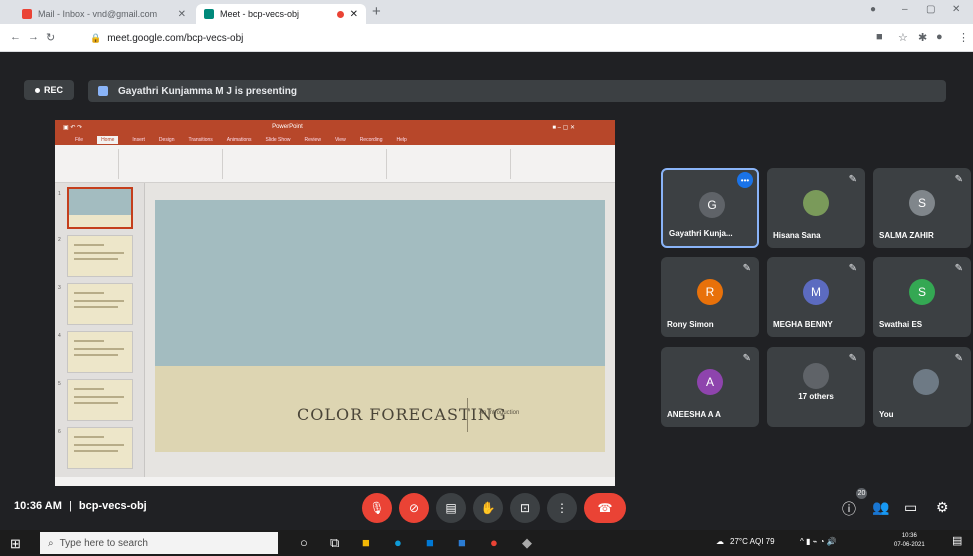  What do you see at coordinates (849, 509) in the screenshot?
I see `info-icon: ⓘ` at bounding box center [849, 509].